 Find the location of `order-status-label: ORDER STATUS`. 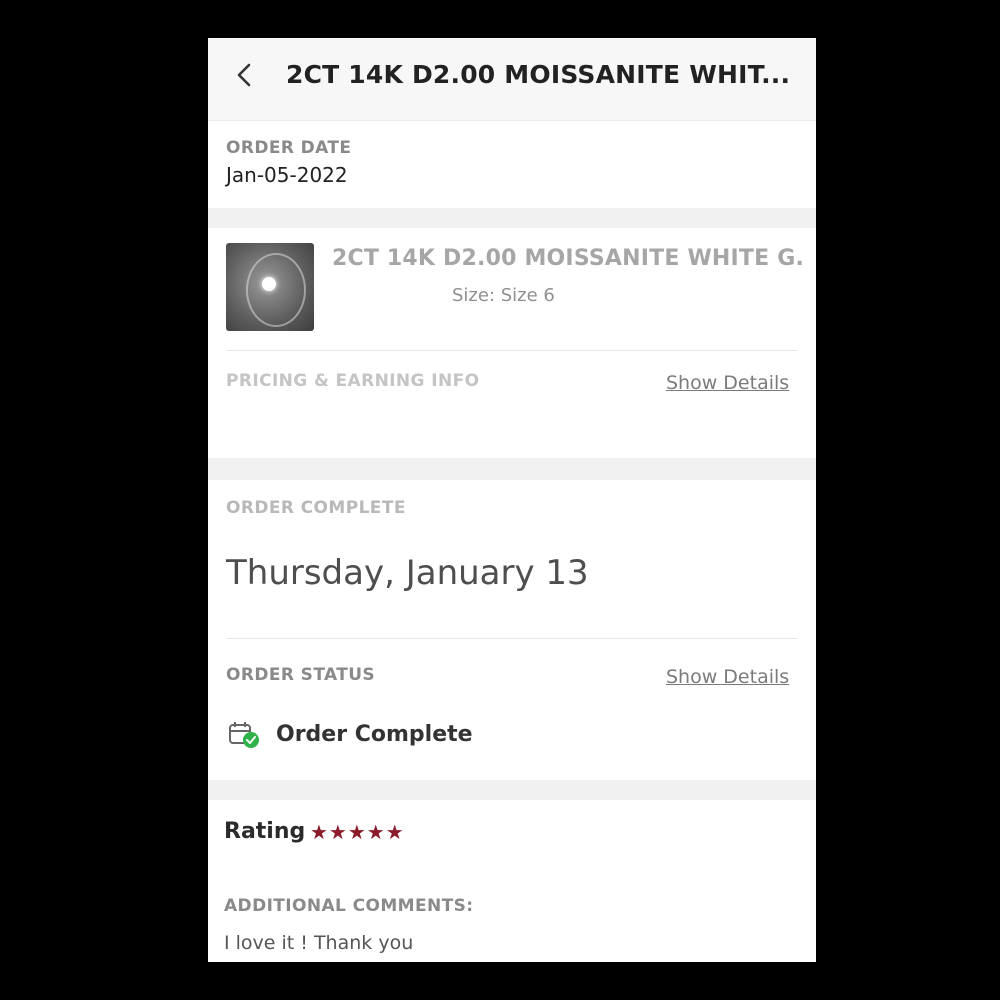

order-status-label: ORDER STATUS is located at coordinates (301, 675).